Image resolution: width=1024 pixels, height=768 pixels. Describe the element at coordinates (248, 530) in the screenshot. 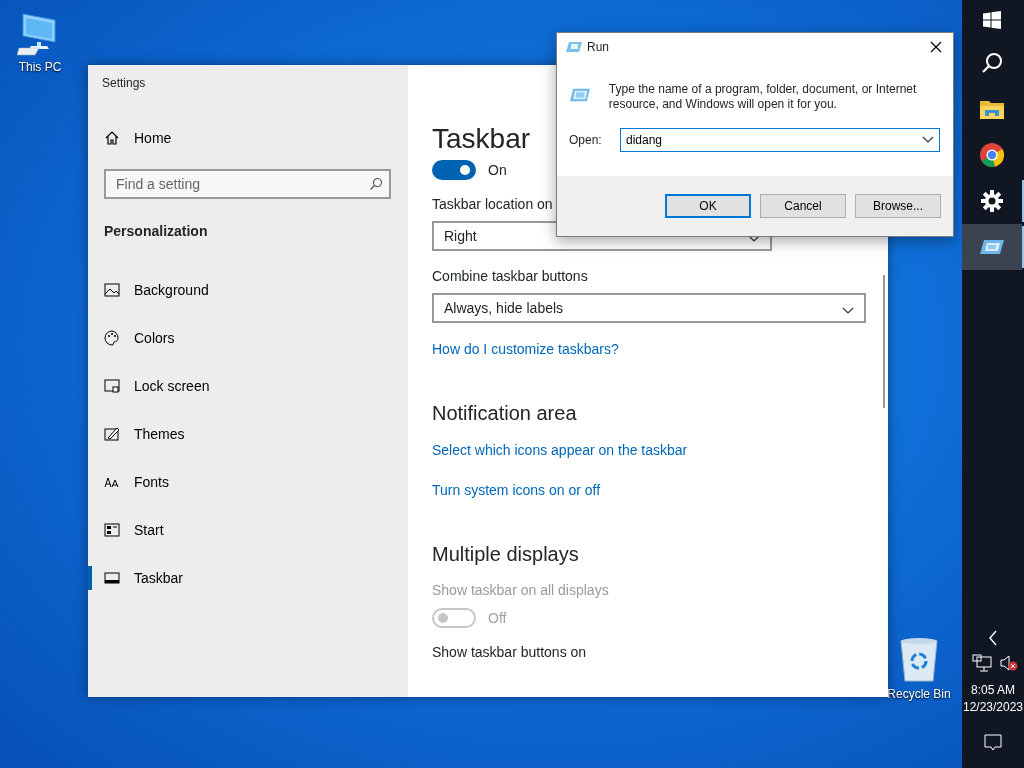

I see `sidebar-item: Start` at that location.